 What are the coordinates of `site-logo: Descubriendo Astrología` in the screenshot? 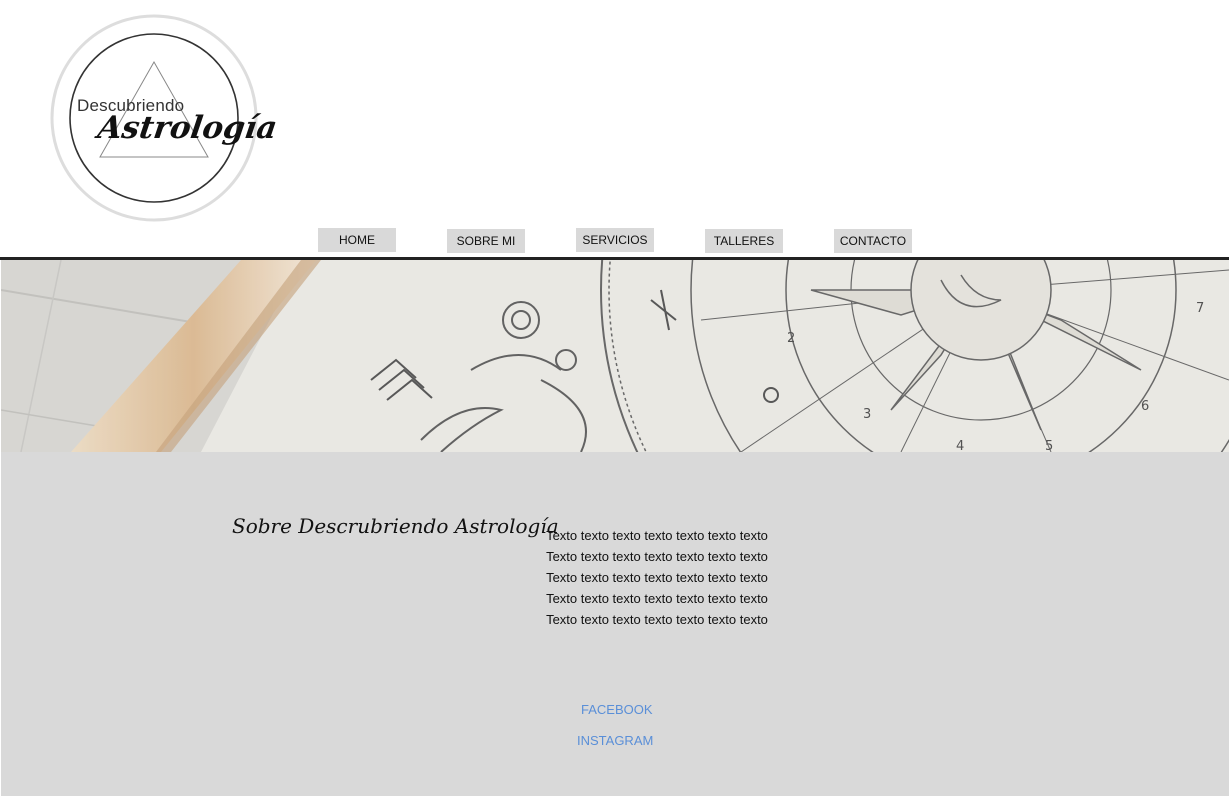 It's located at (164, 118).